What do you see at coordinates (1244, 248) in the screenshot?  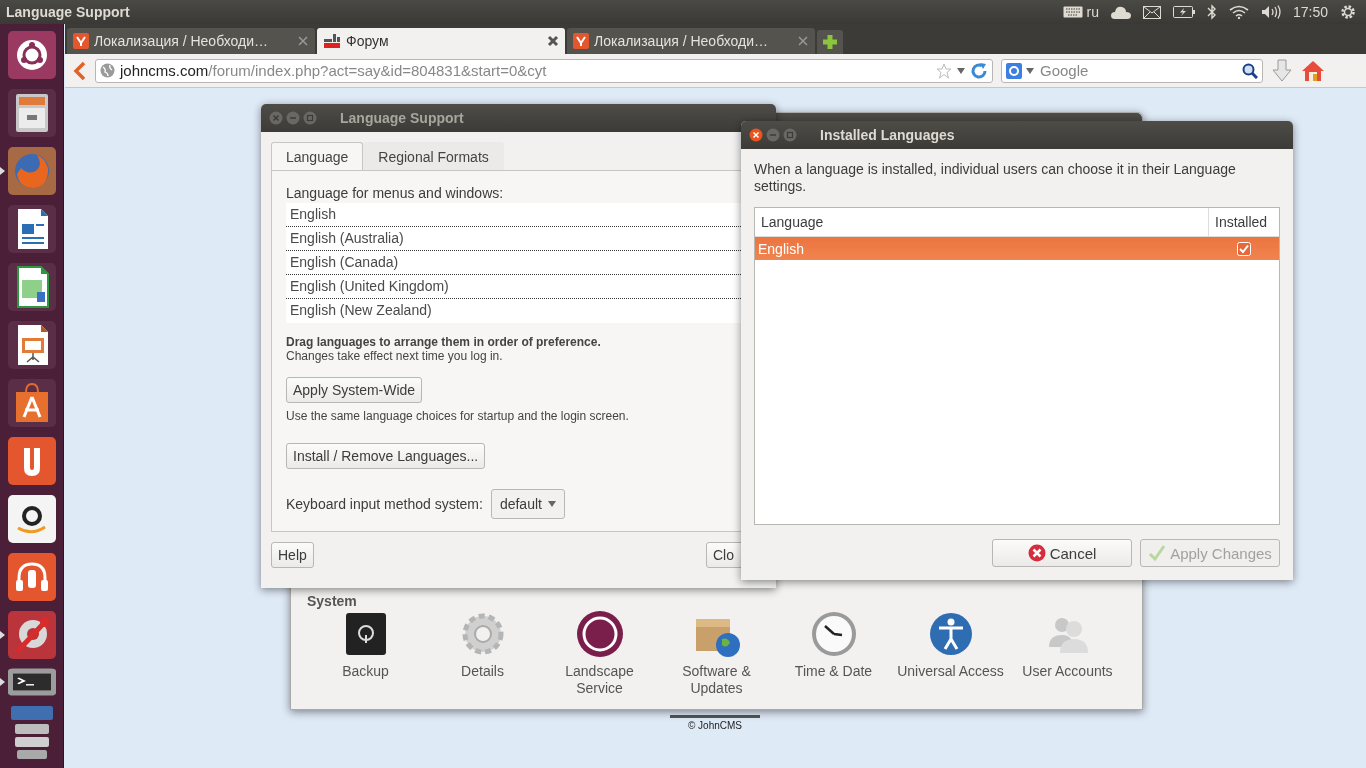 I see `checkbox` at bounding box center [1244, 248].